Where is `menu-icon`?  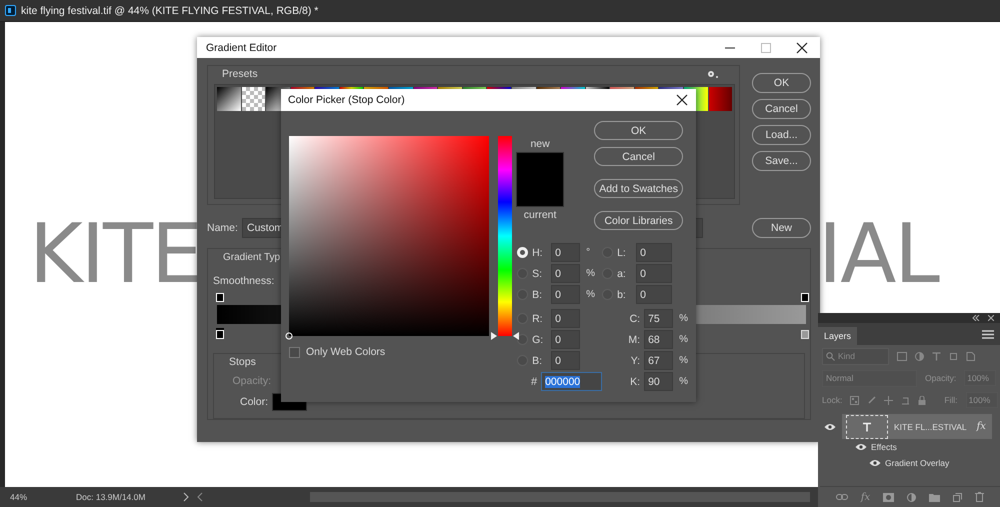
menu-icon is located at coordinates (988, 334).